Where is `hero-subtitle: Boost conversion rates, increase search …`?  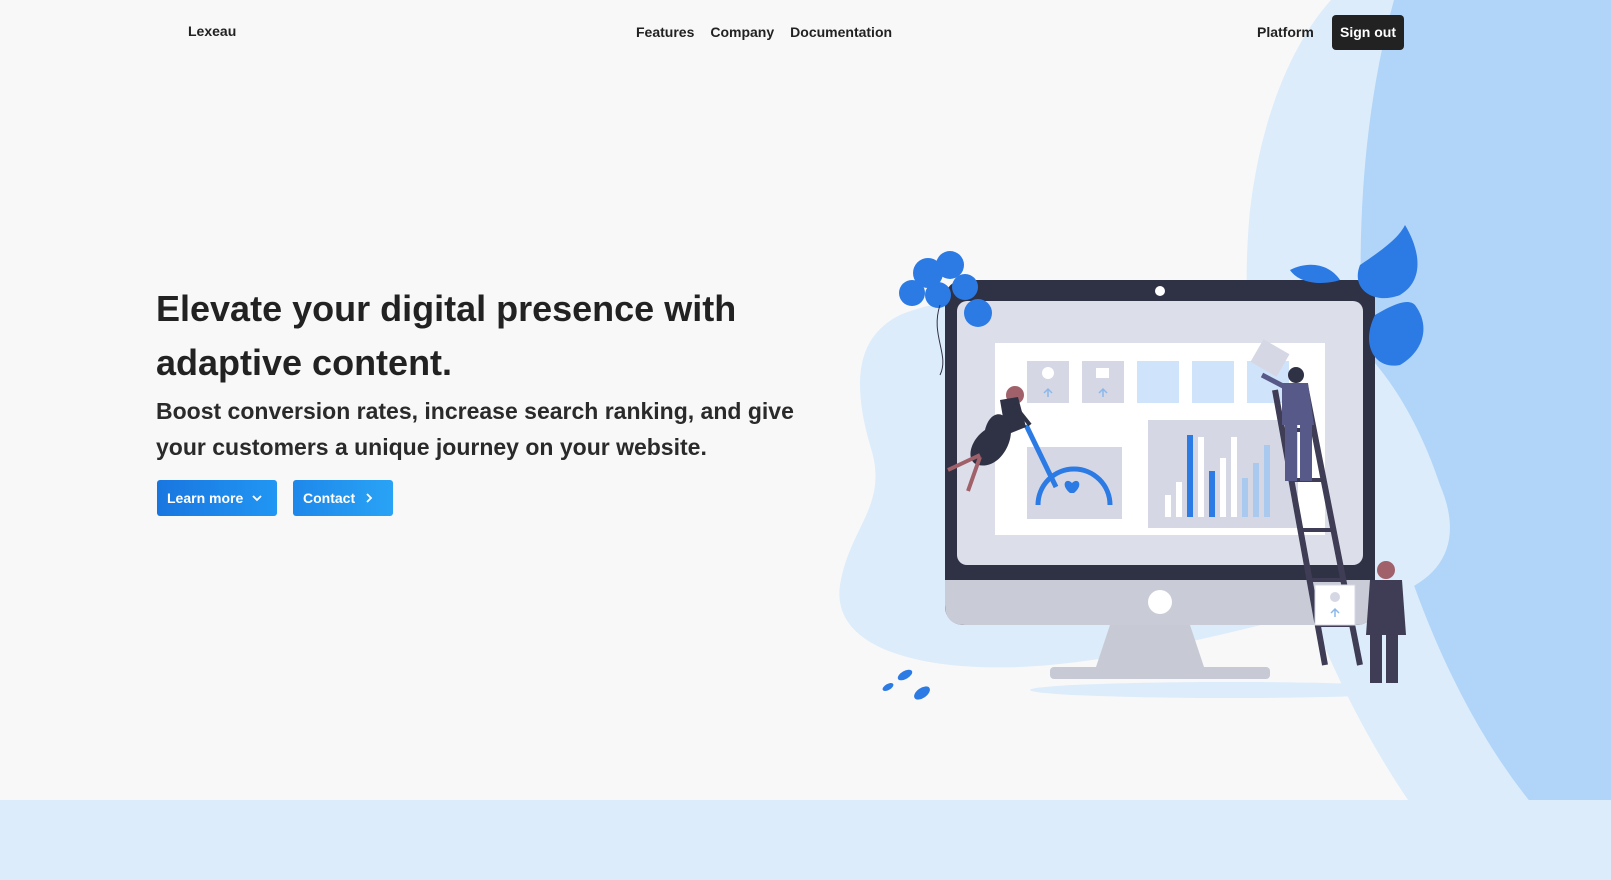
hero-subtitle: Boost conversion rates, increase search … is located at coordinates (475, 429).